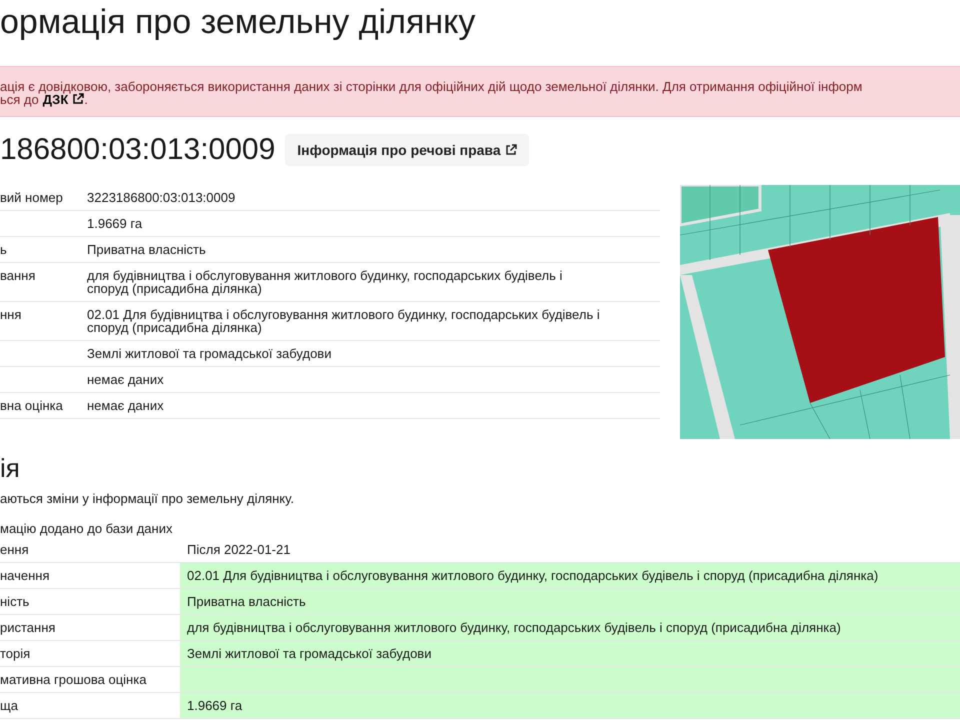 The height and width of the screenshot is (720, 960). What do you see at coordinates (19, 99) in the screenshot?
I see `alert-text: ься до` at bounding box center [19, 99].